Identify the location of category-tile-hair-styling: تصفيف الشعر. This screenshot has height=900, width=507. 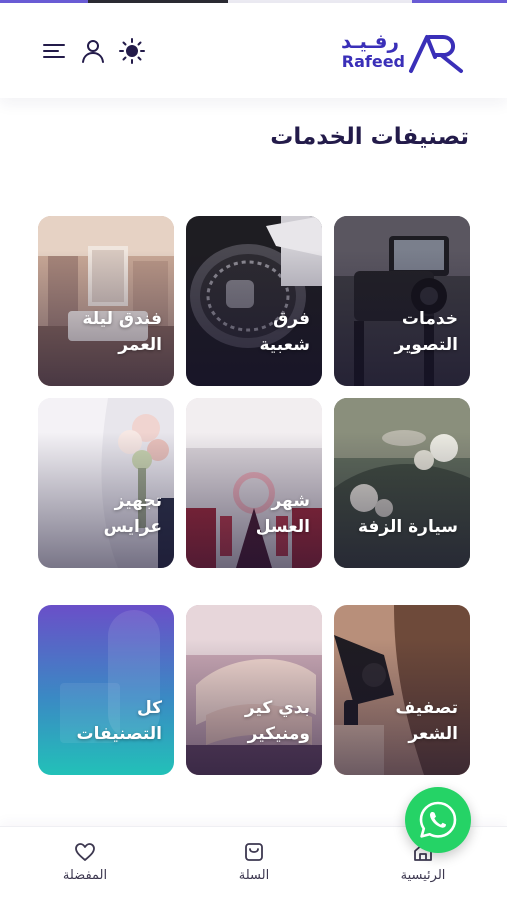
(402, 690).